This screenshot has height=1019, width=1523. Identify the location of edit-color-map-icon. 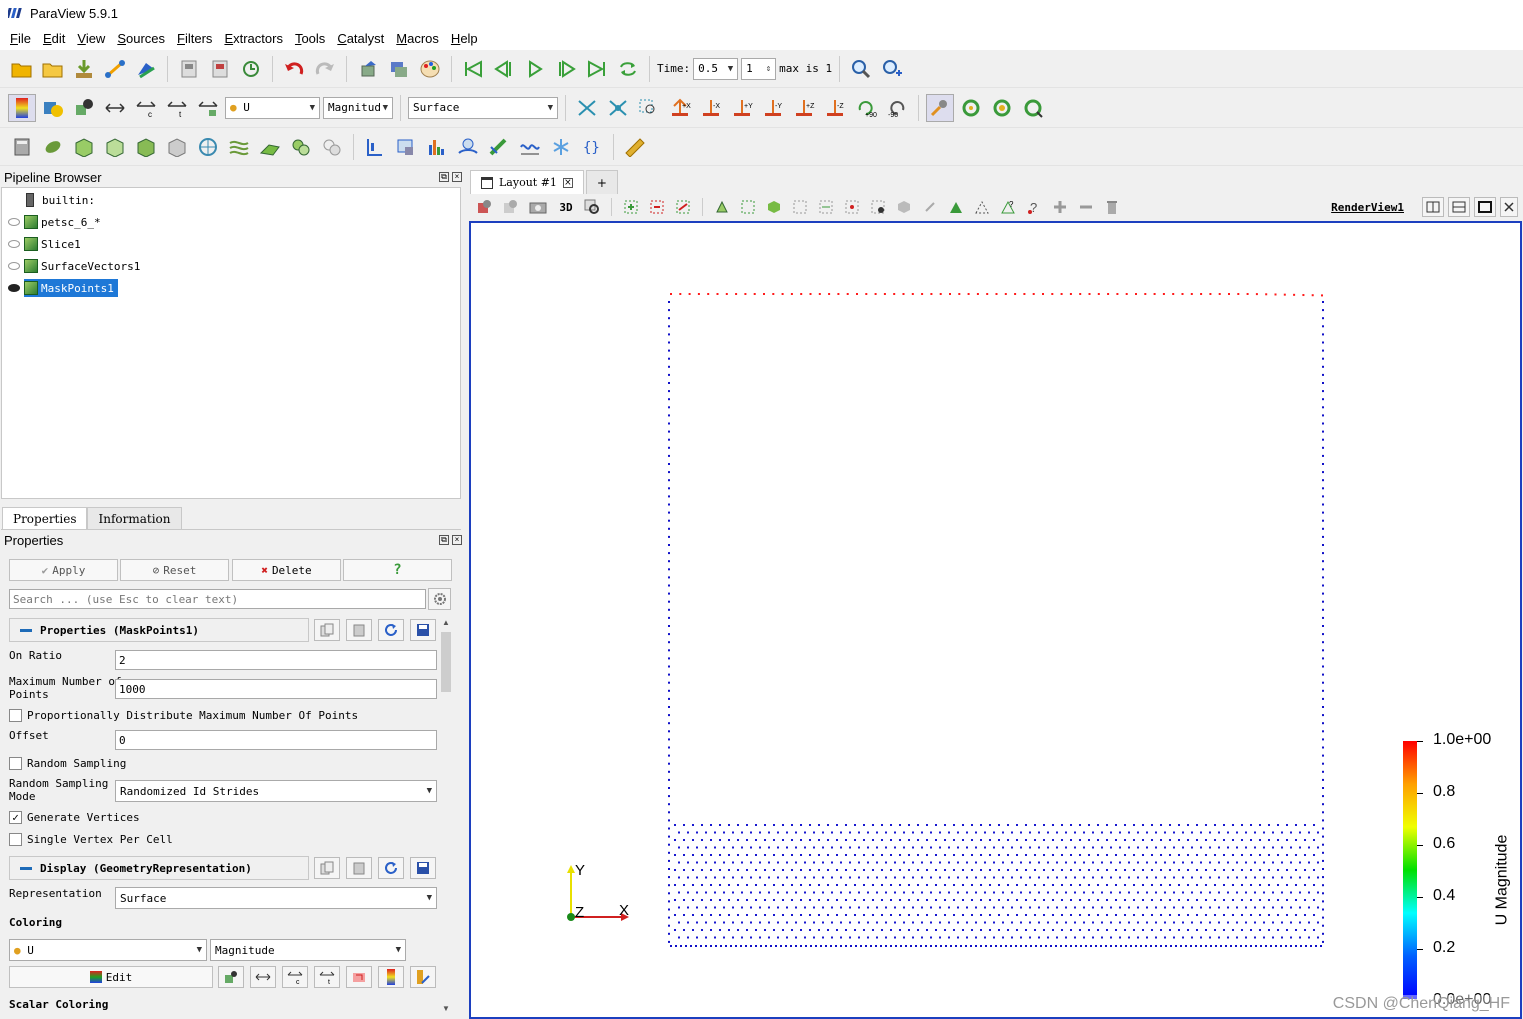
(53, 108).